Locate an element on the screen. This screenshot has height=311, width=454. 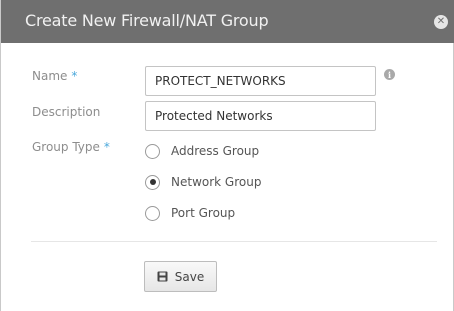
name-label-text: Name is located at coordinates (50, 76).